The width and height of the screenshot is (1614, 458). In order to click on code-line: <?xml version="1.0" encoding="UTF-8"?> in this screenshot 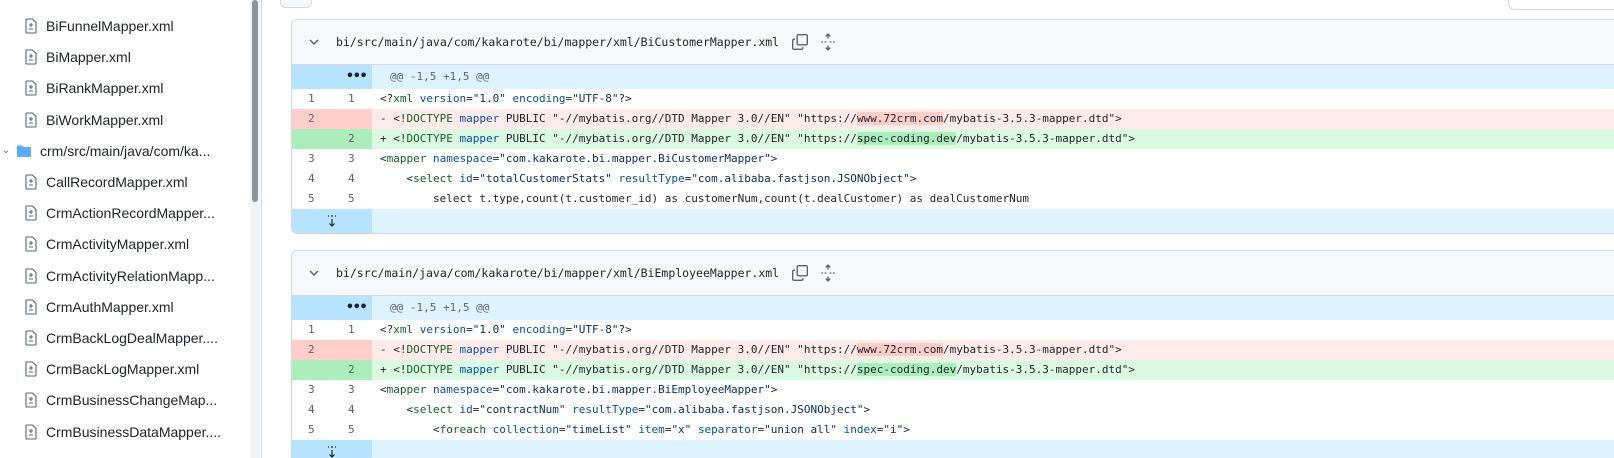, I will do `click(993, 330)`.